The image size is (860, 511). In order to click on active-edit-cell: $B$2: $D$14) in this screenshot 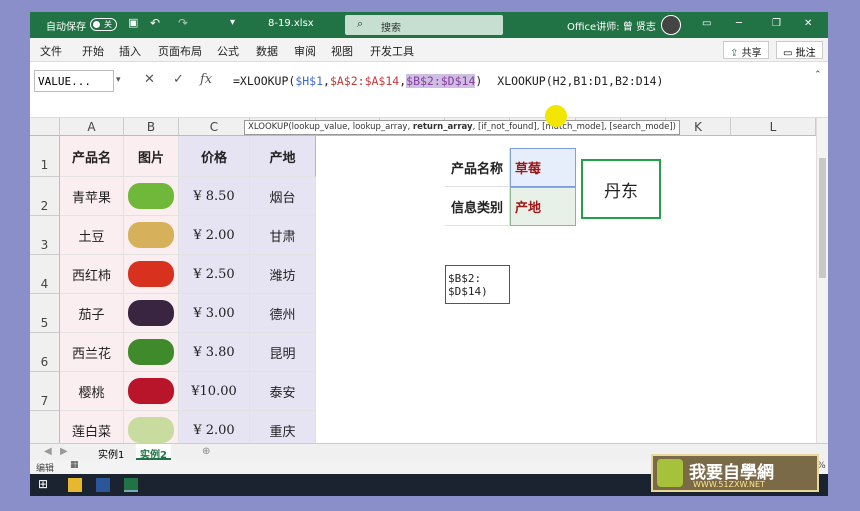, I will do `click(477, 284)`.